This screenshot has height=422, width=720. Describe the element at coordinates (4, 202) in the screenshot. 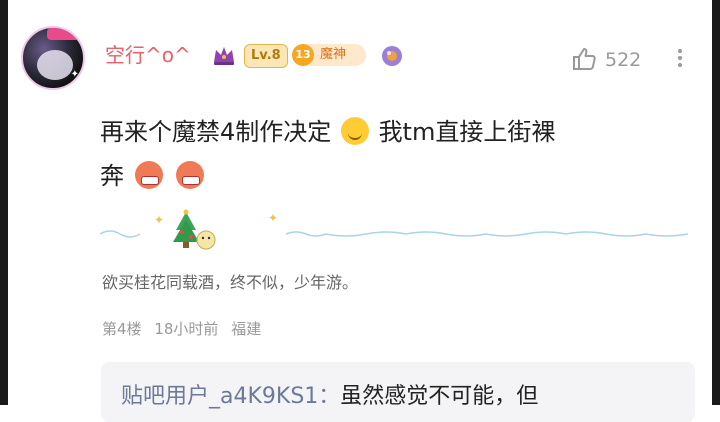

I see `left-bezel` at that location.